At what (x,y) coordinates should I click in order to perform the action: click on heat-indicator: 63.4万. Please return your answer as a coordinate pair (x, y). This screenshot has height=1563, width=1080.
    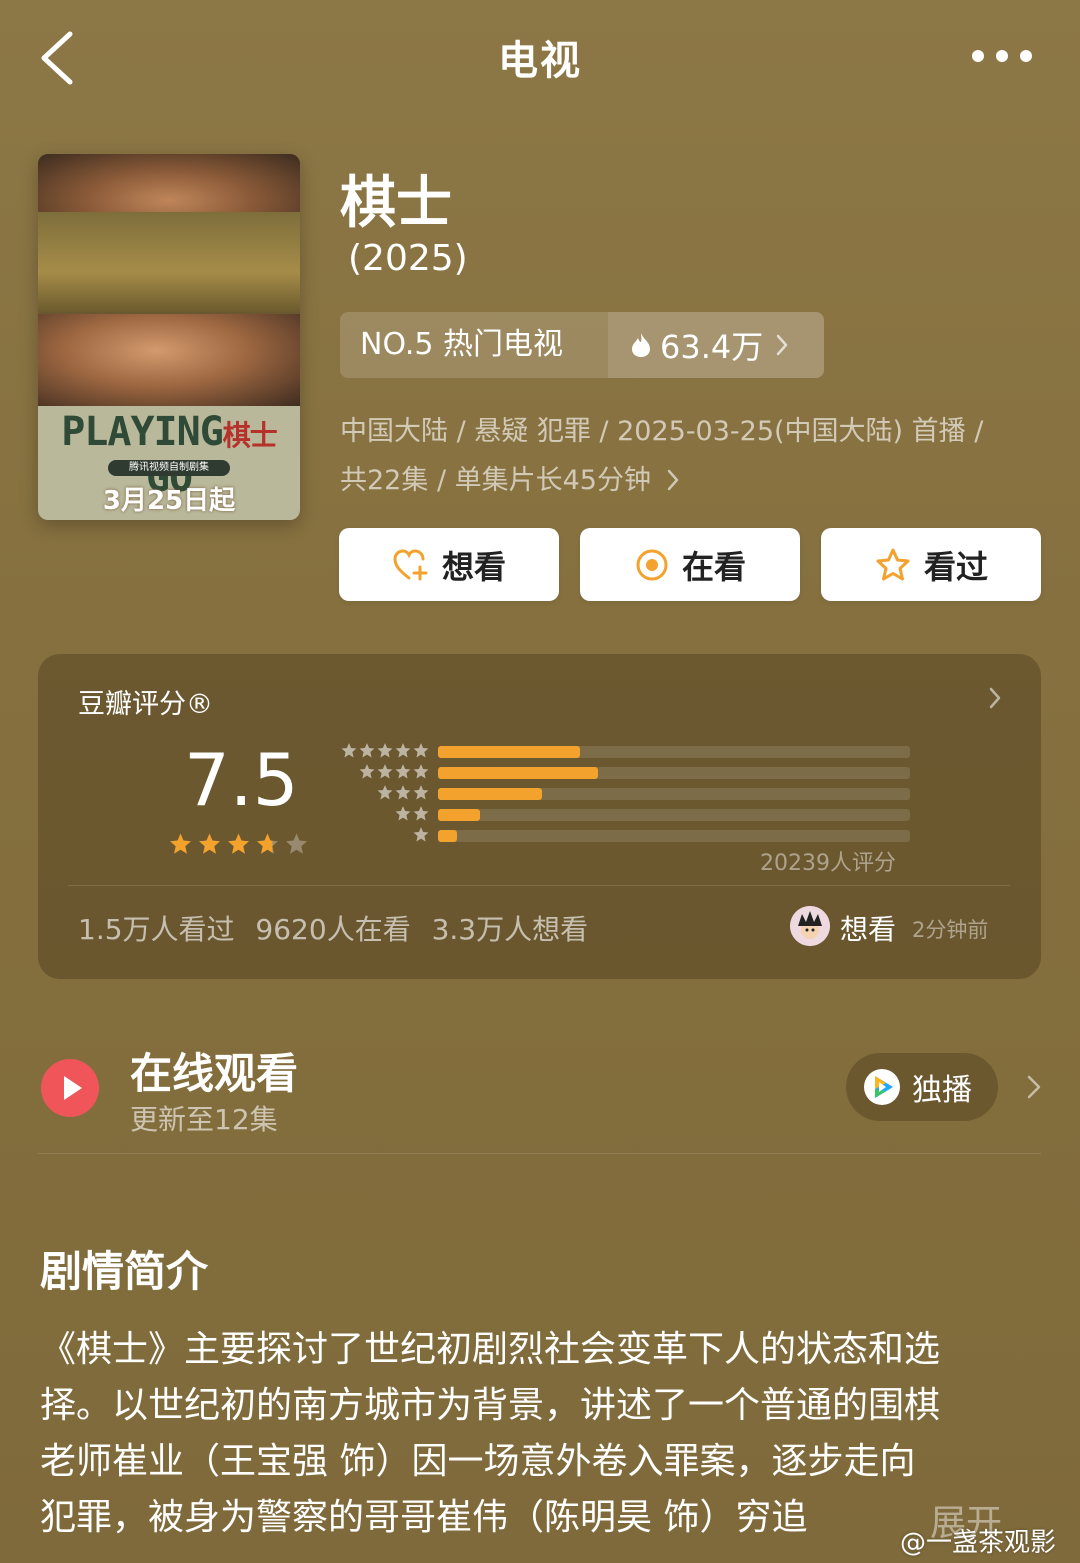
    Looking at the image, I should click on (716, 345).